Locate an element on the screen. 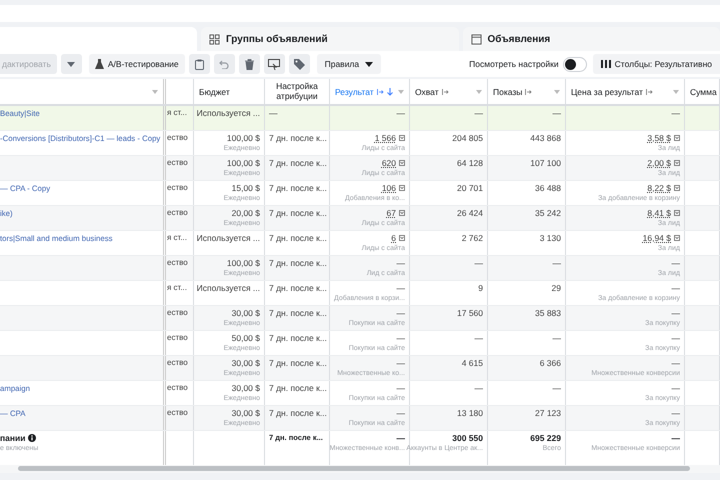  rules-button: Правила is located at coordinates (349, 64).